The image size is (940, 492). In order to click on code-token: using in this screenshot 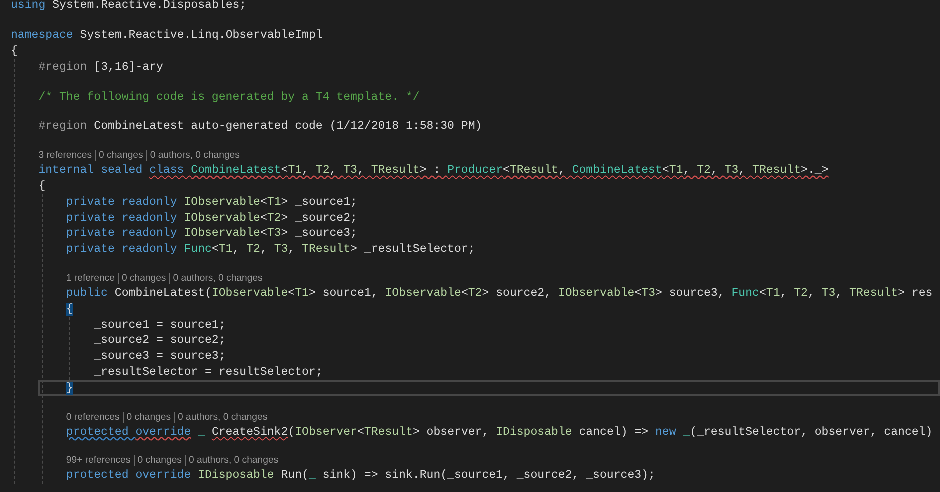, I will do `click(28, 6)`.